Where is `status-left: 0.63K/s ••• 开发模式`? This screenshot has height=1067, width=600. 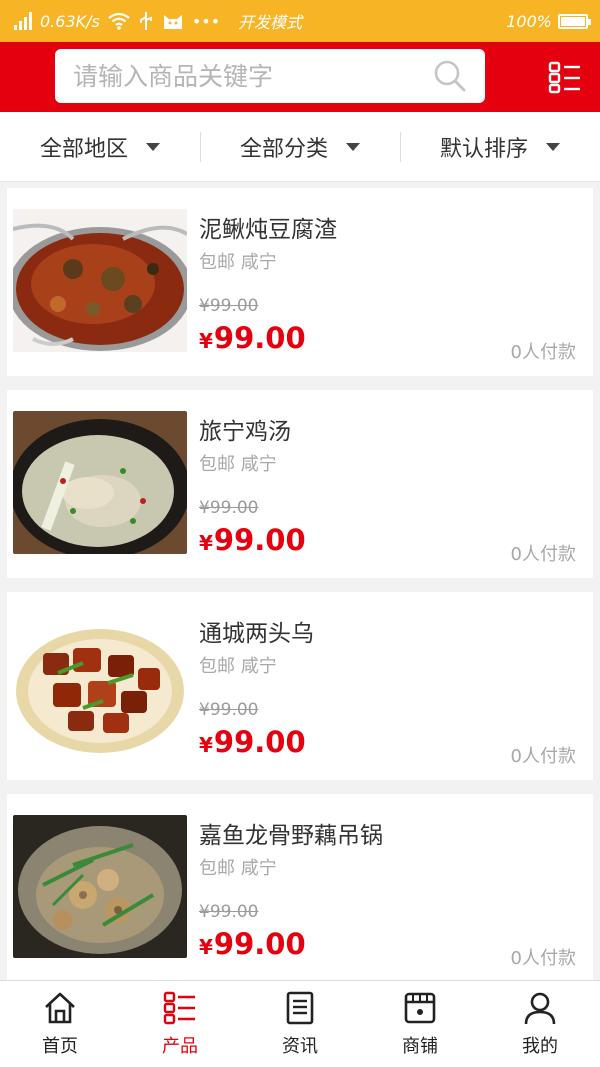
status-left: 0.63K/s ••• 开发模式 is located at coordinates (158, 21).